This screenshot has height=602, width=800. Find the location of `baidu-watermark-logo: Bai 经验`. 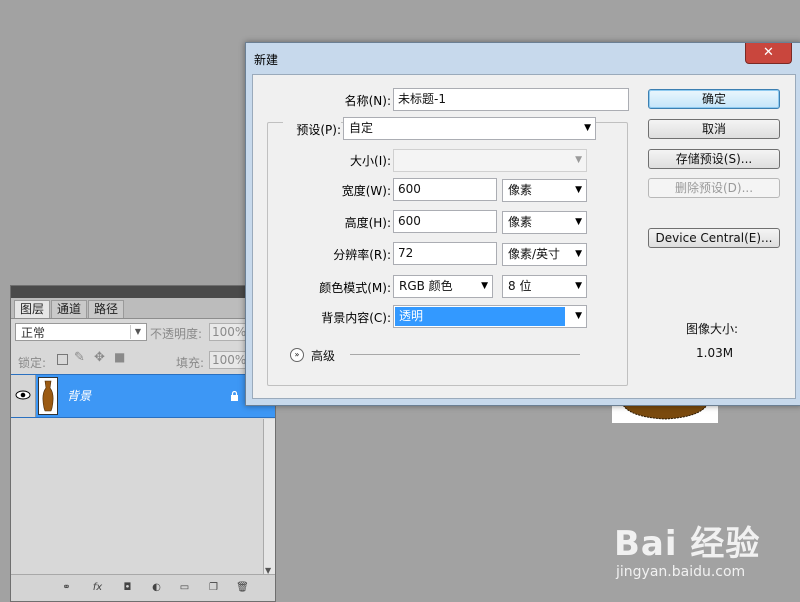

baidu-watermark-logo: Bai 经验 is located at coordinates (687, 544).